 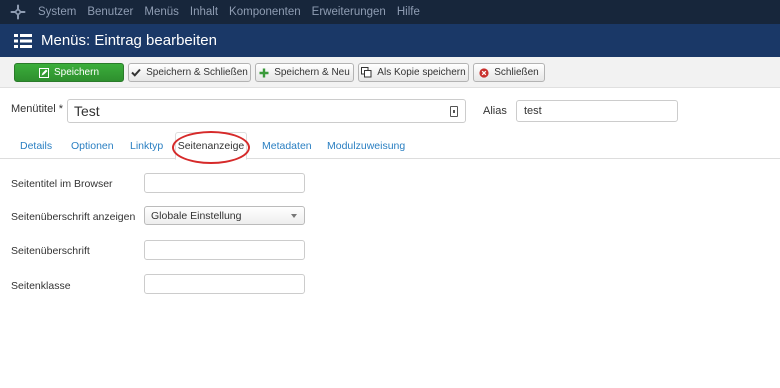 What do you see at coordinates (146, 146) in the screenshot?
I see `tab-linktype: Linktyp` at bounding box center [146, 146].